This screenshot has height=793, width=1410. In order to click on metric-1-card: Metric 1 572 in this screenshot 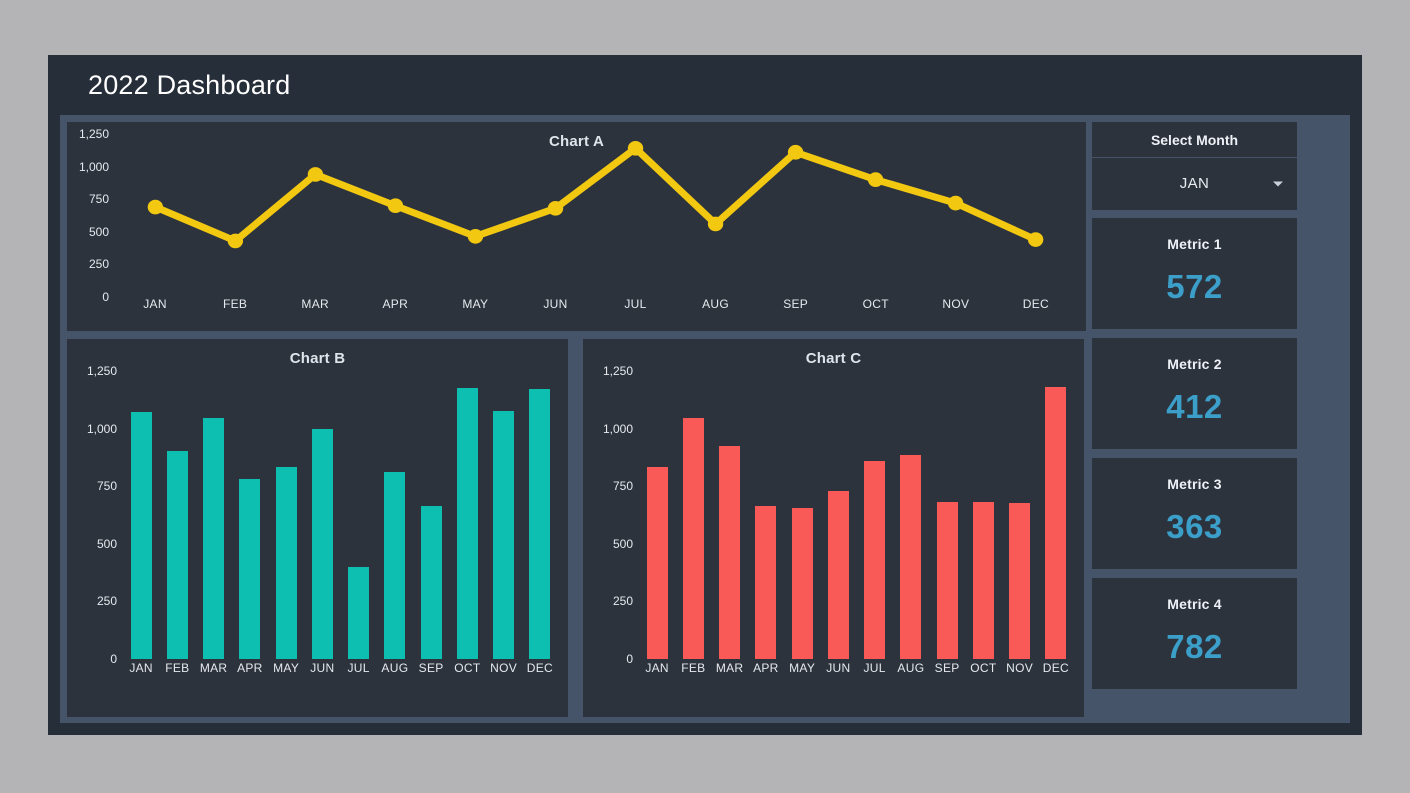, I will do `click(1194, 273)`.